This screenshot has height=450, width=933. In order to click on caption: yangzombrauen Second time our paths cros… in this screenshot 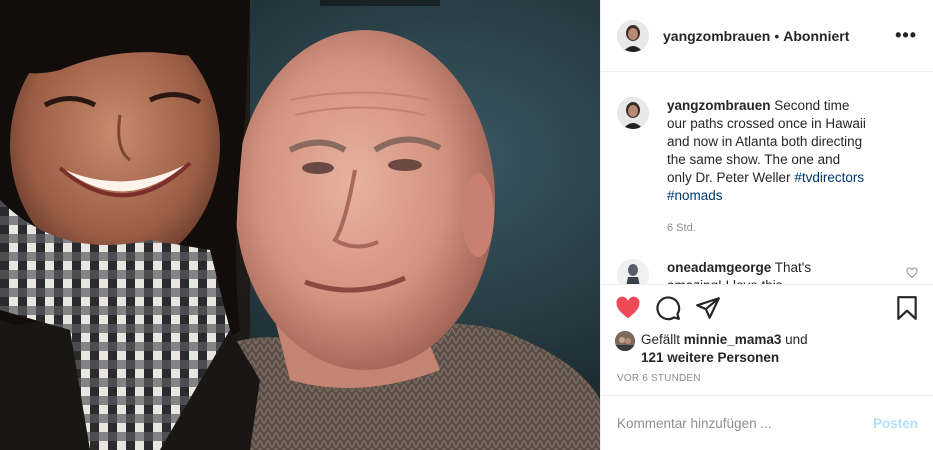, I will do `click(767, 167)`.